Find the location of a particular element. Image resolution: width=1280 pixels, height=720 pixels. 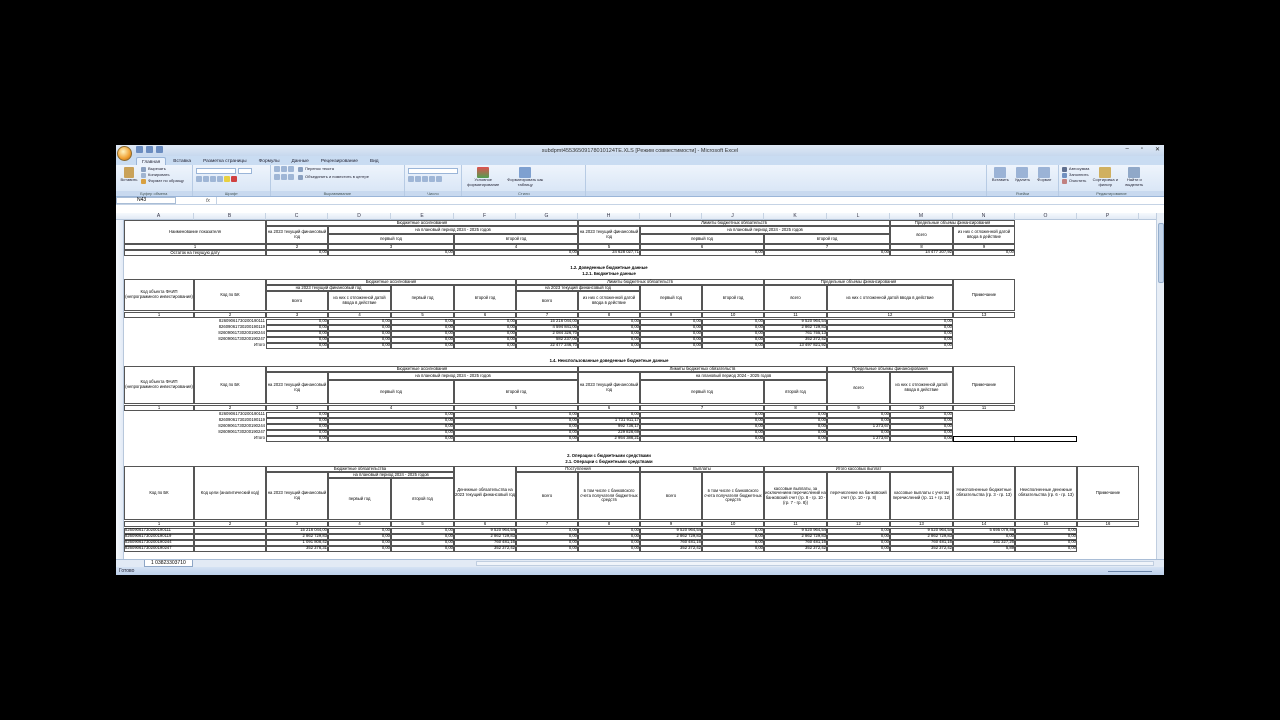

column-header: A is located at coordinates (159, 216).